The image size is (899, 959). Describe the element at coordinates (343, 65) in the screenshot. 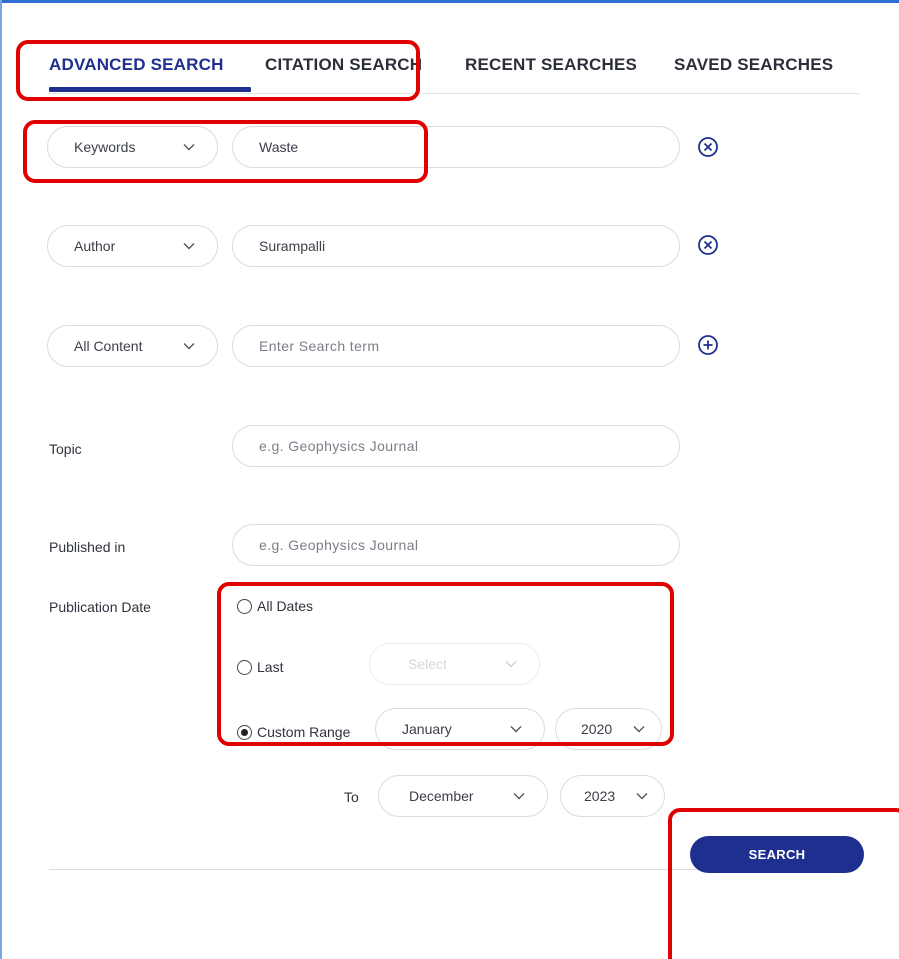

I see `tab-citation-search: CITATION SEARCH` at that location.